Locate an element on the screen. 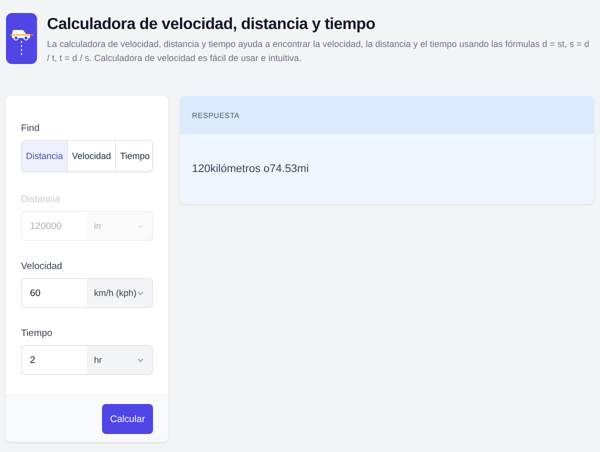 The width and height of the screenshot is (600, 452). find-tab: Tiempo is located at coordinates (134, 156).